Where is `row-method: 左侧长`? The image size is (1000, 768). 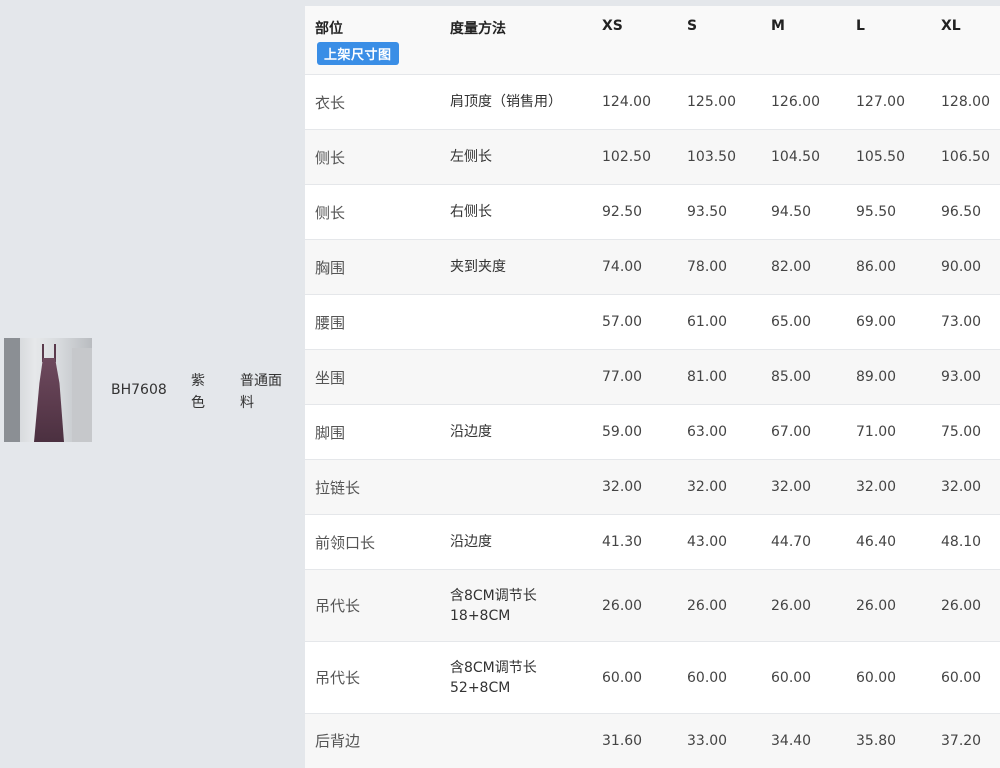 row-method: 左侧长 is located at coordinates (516, 157).